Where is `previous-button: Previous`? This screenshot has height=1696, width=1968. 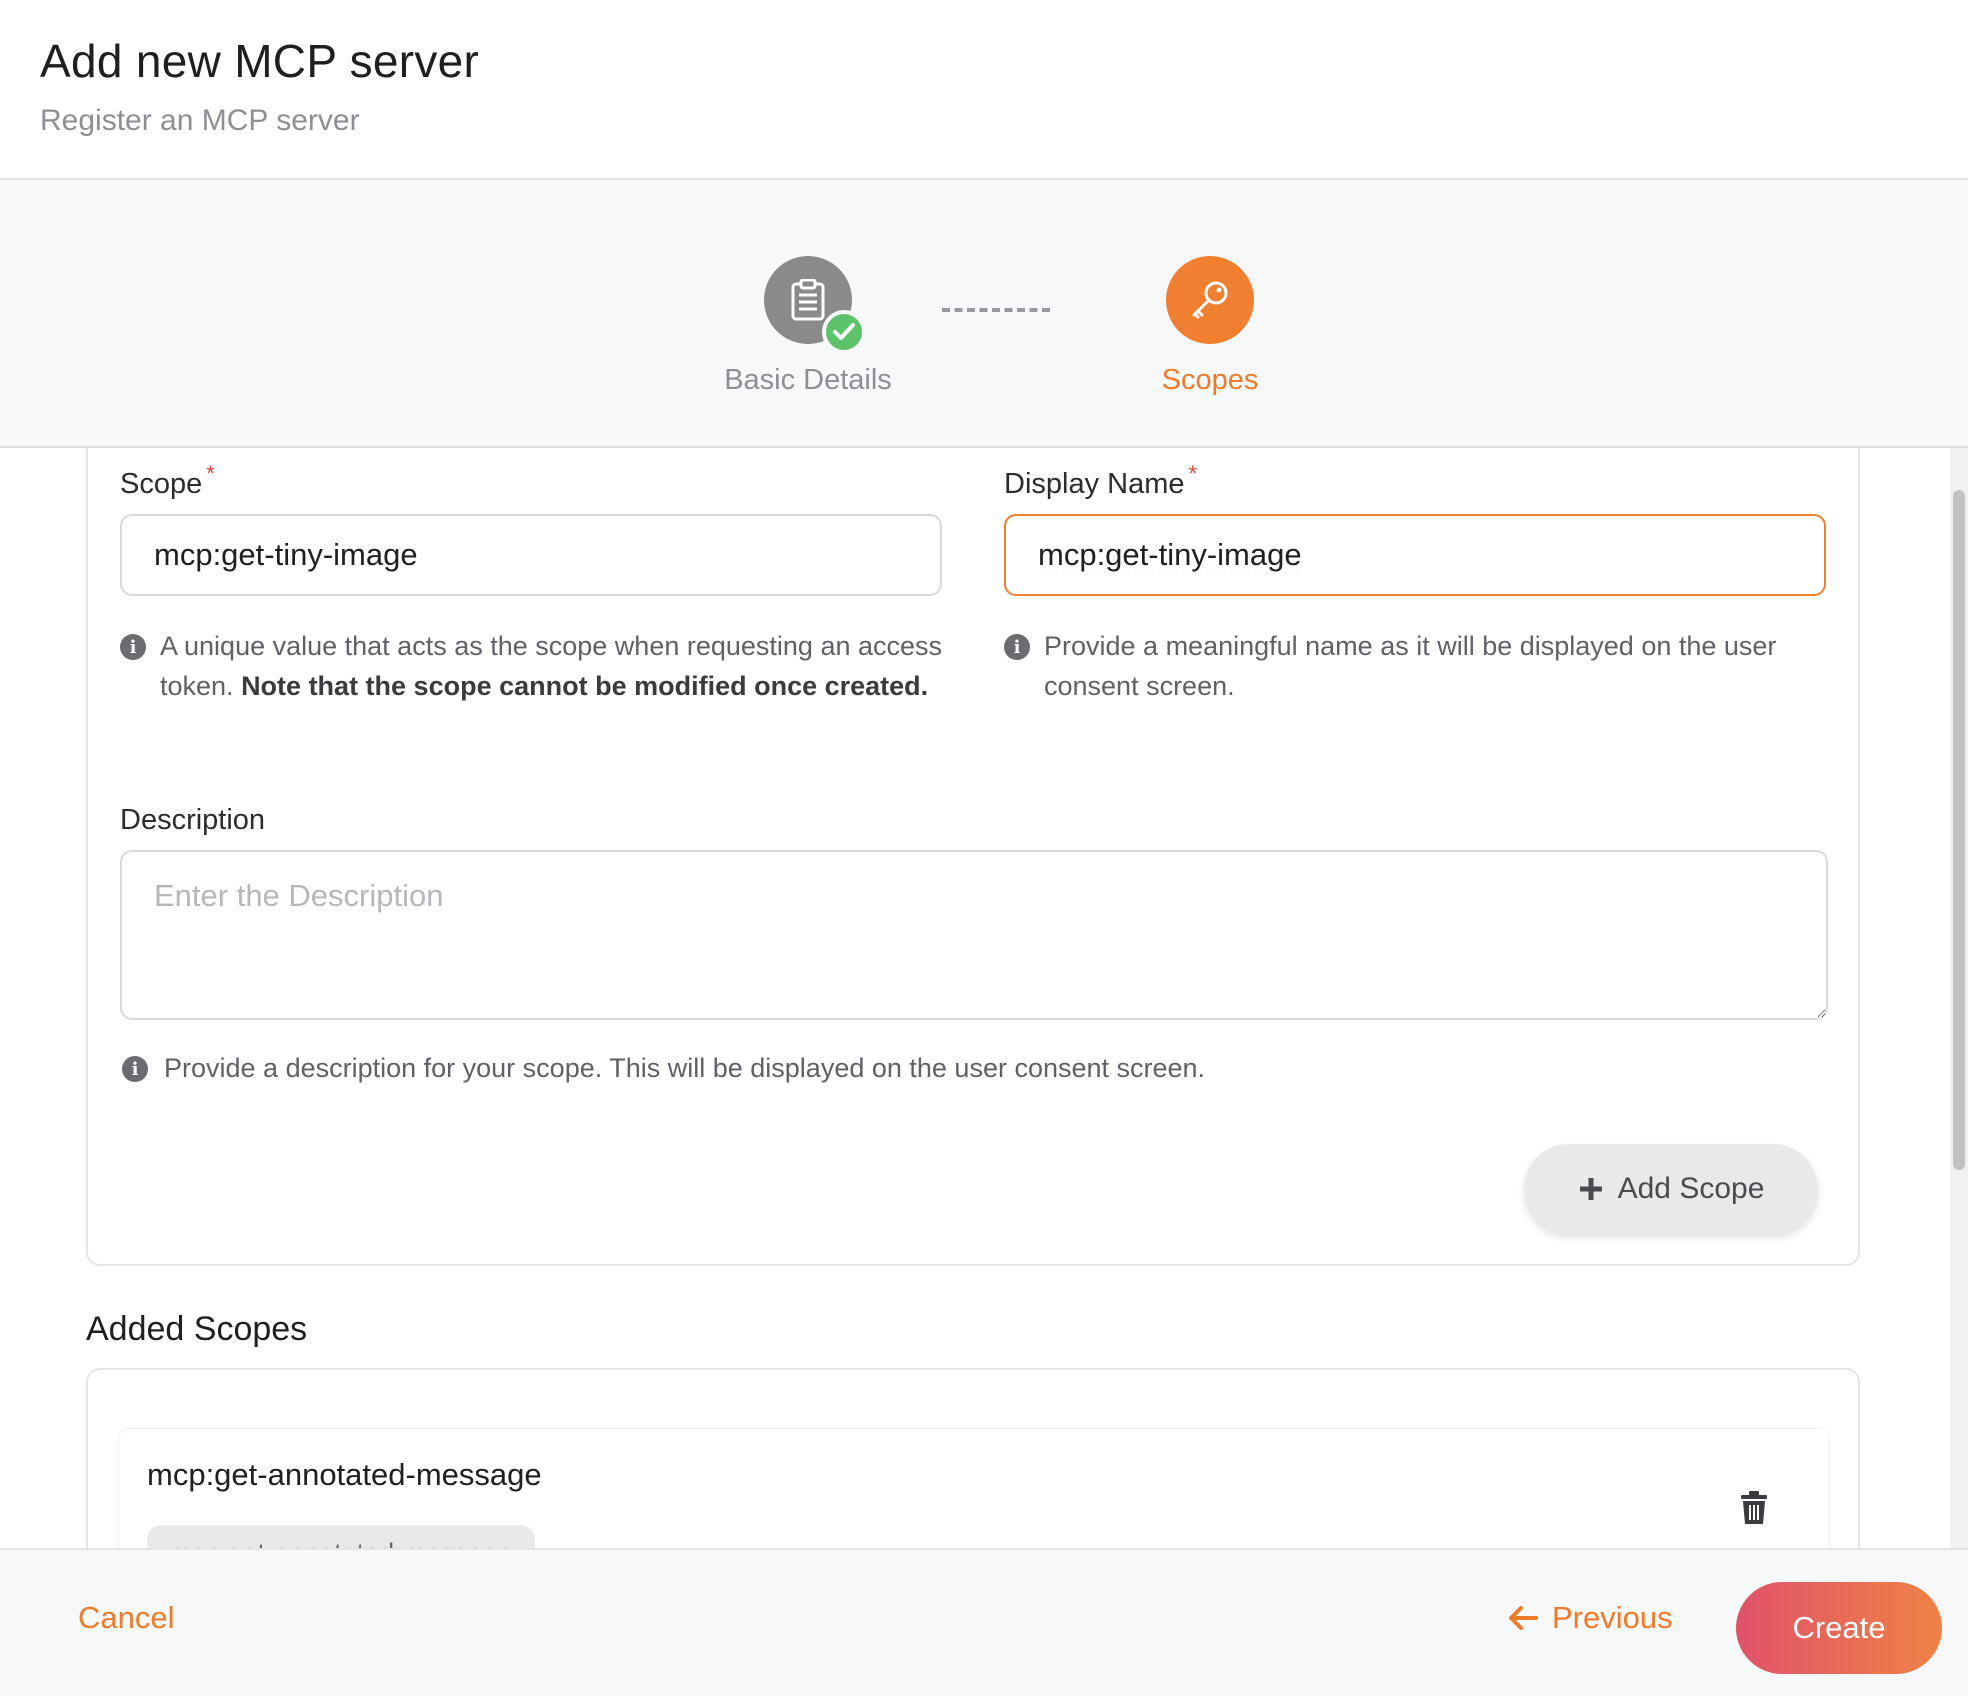 previous-button: Previous is located at coordinates (1590, 1618).